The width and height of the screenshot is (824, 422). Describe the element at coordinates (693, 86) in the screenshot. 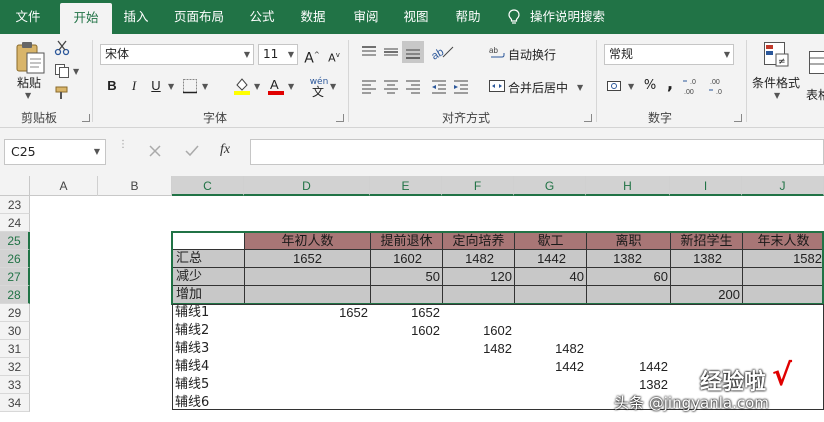

I see `increase-decimal-icon: .0 .00` at that location.